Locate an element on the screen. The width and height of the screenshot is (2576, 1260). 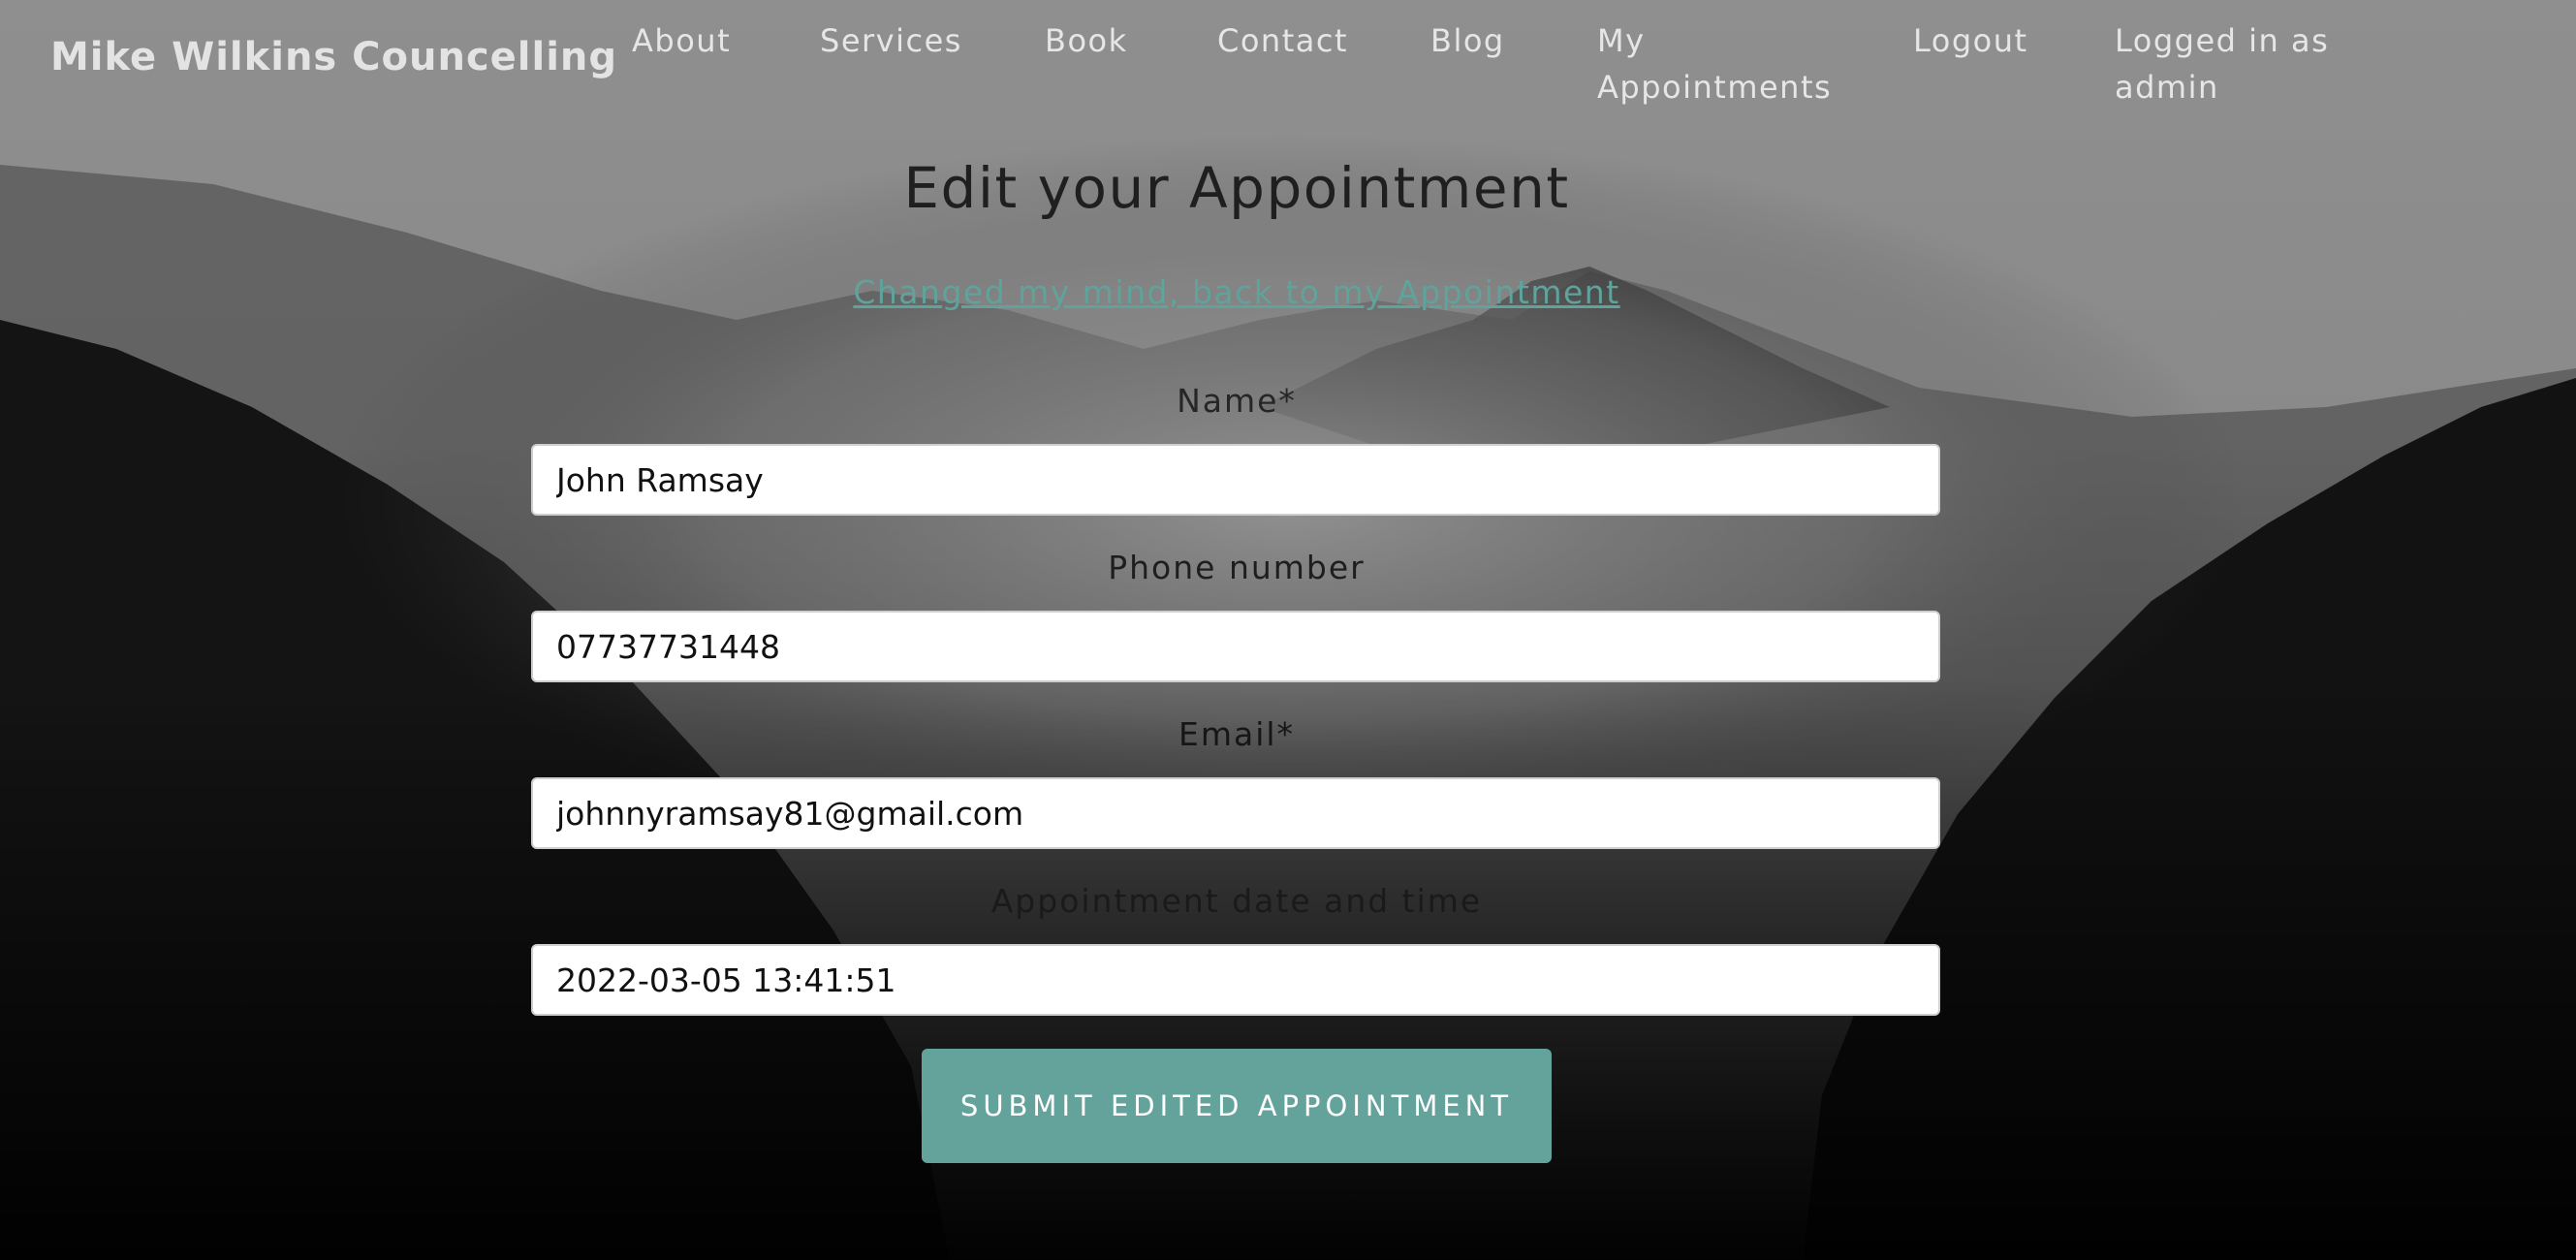
page-title: Edit your Appointment is located at coordinates (1236, 188).